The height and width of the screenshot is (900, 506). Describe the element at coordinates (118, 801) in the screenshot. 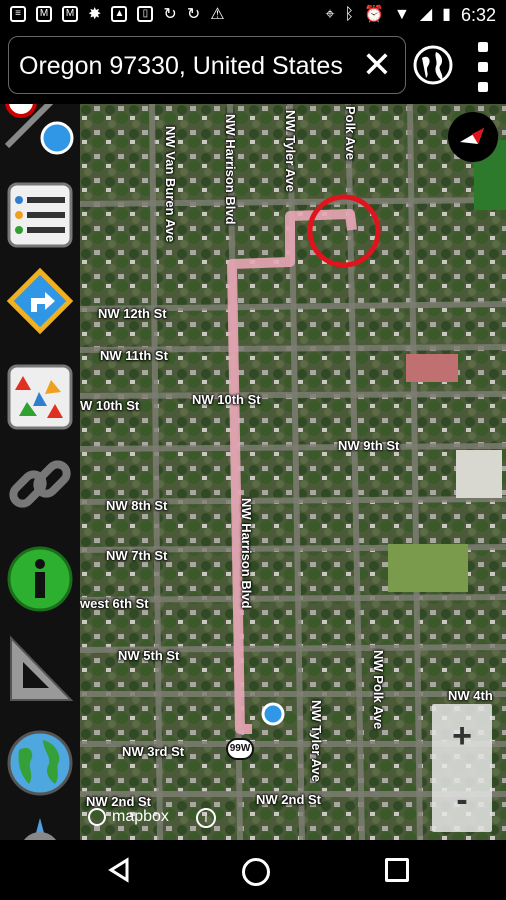

I see `street-label-nw2a: NW 2nd St` at that location.